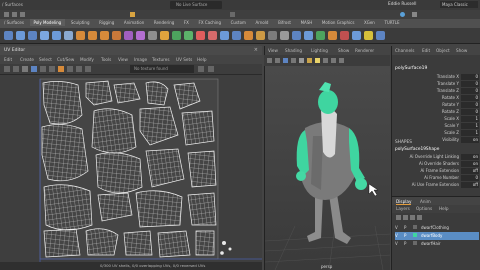 The image size is (480, 270). What do you see at coordinates (52, 69) in the screenshot?
I see `pixel-snap-icon` at bounding box center [52, 69].